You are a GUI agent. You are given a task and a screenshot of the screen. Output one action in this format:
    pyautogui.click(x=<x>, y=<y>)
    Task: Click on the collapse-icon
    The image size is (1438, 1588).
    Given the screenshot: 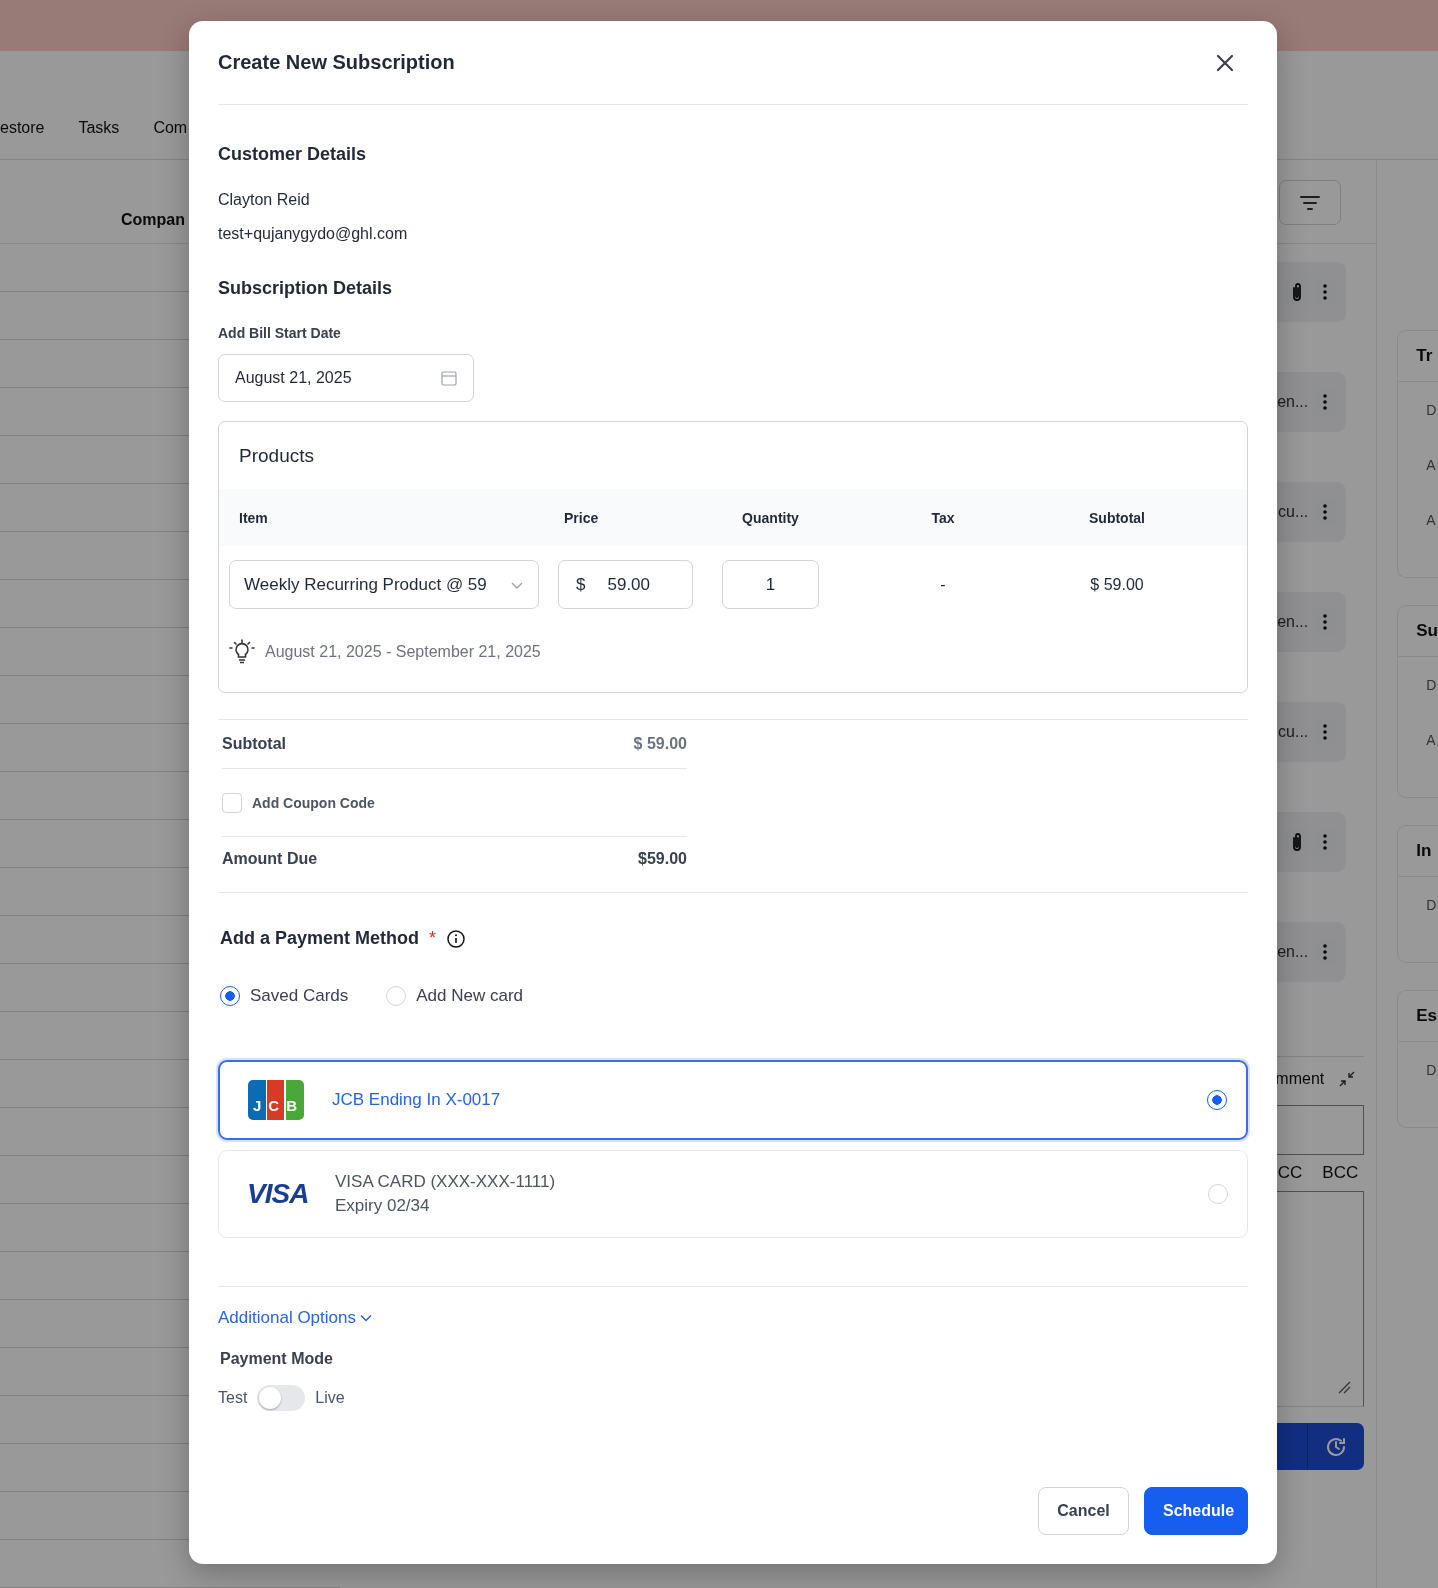 What is the action you would take?
    pyautogui.click(x=1347, y=1079)
    